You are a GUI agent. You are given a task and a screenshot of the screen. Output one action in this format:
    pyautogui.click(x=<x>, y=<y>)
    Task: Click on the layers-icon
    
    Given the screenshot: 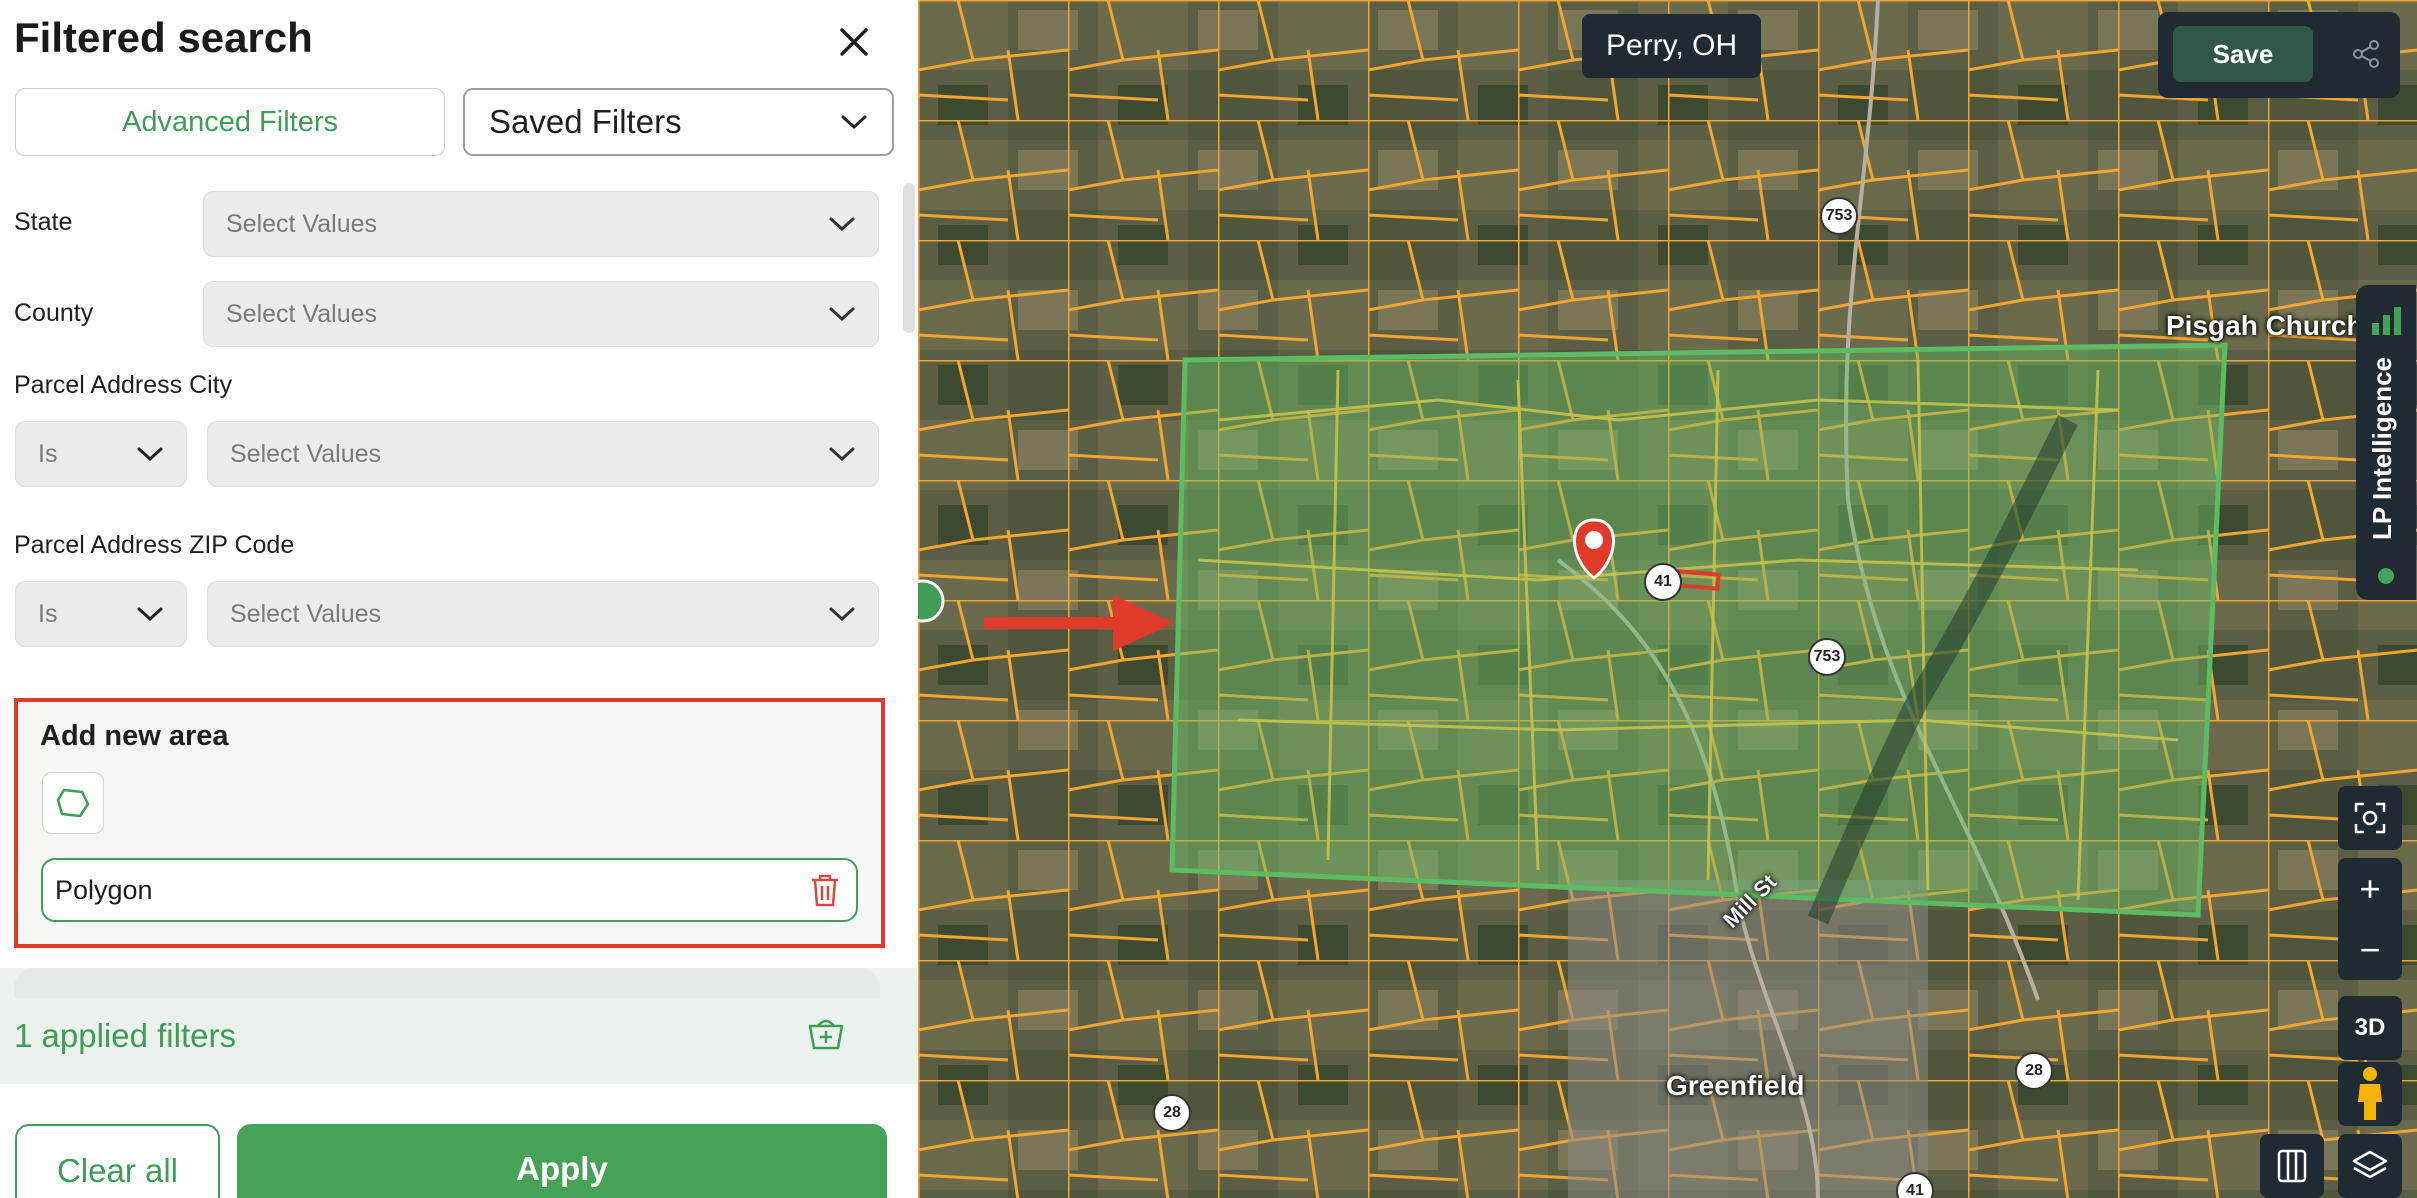 What is the action you would take?
    pyautogui.click(x=2370, y=1164)
    